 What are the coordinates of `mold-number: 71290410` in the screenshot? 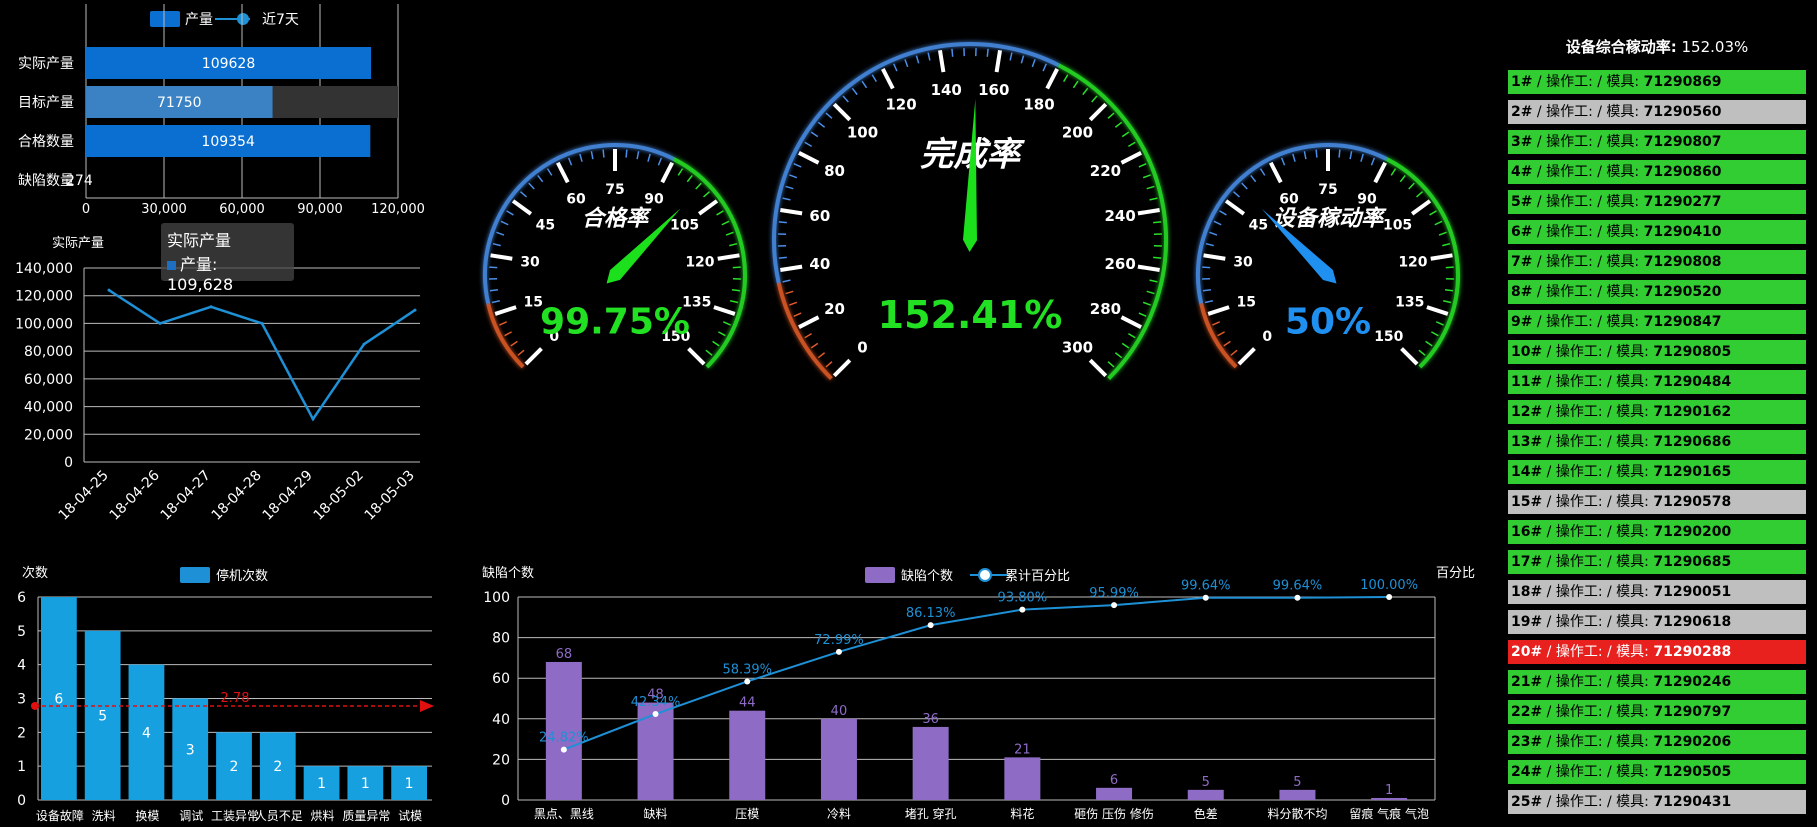 It's located at (1682, 232).